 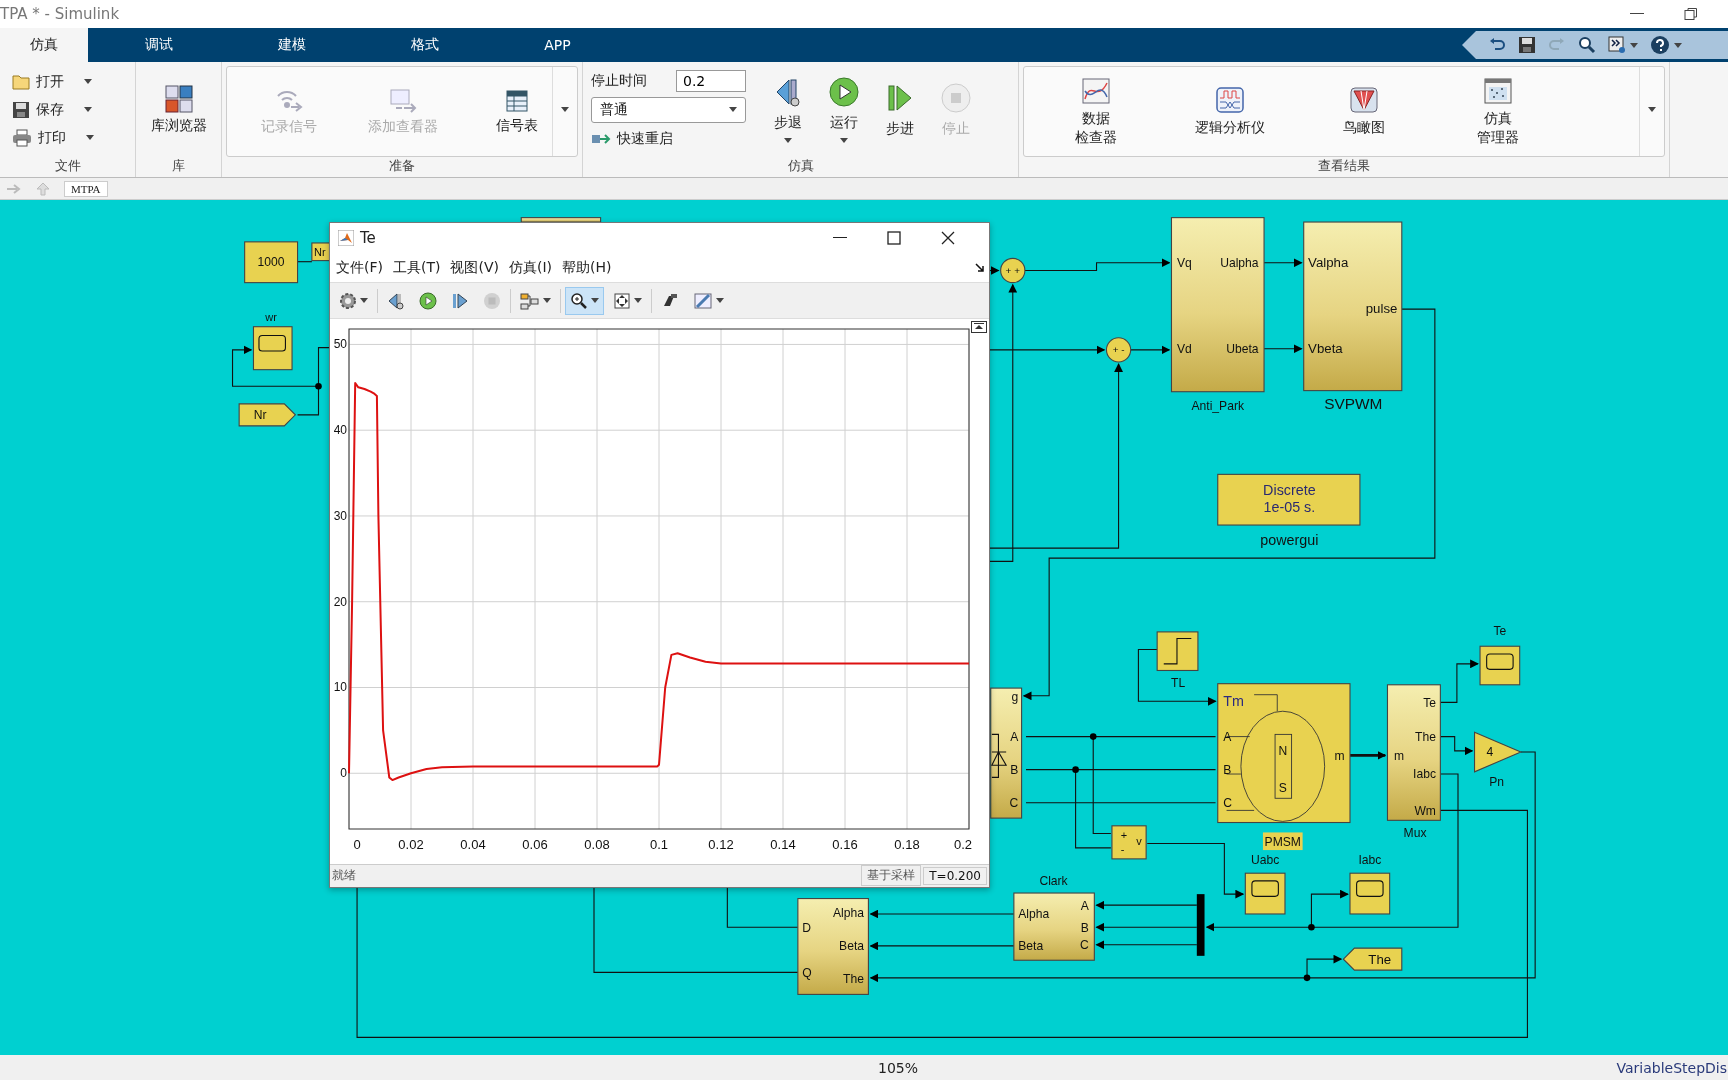 What do you see at coordinates (1413, 752) in the screenshot?
I see `bus-selector-block` at bounding box center [1413, 752].